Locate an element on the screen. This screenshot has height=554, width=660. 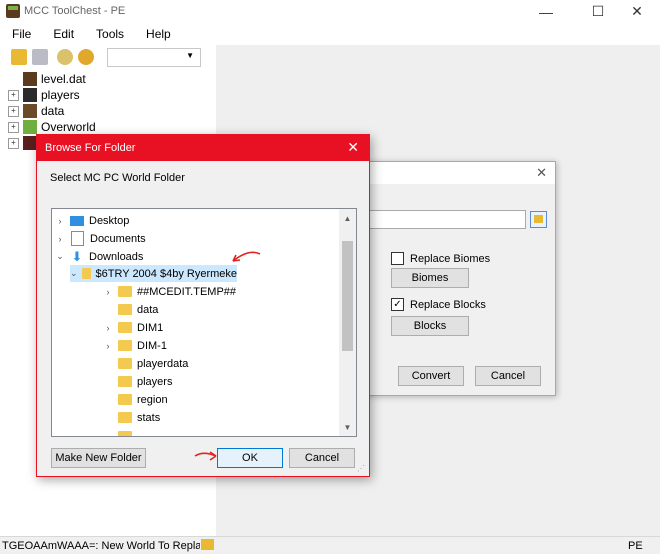
annotation-arrow-ok is located at coordinates (205, 456).